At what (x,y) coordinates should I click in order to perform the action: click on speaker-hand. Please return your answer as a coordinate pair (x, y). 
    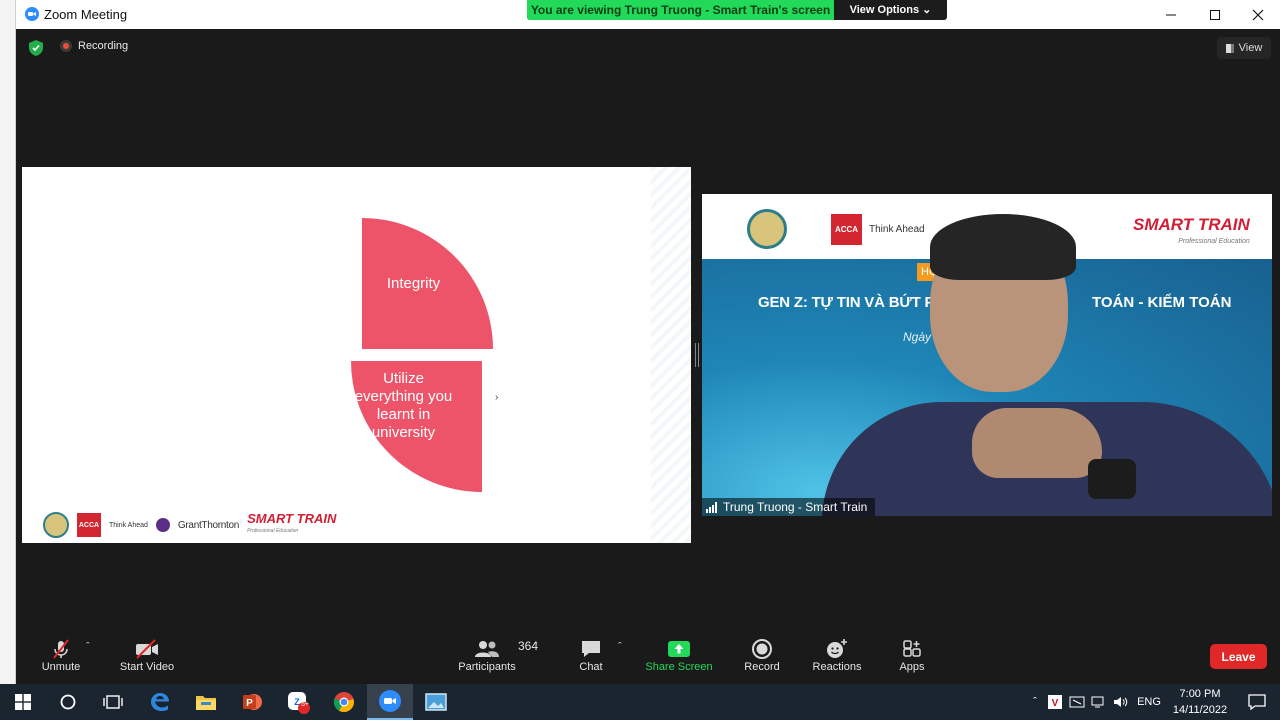
    Looking at the image, I should click on (1037, 443).